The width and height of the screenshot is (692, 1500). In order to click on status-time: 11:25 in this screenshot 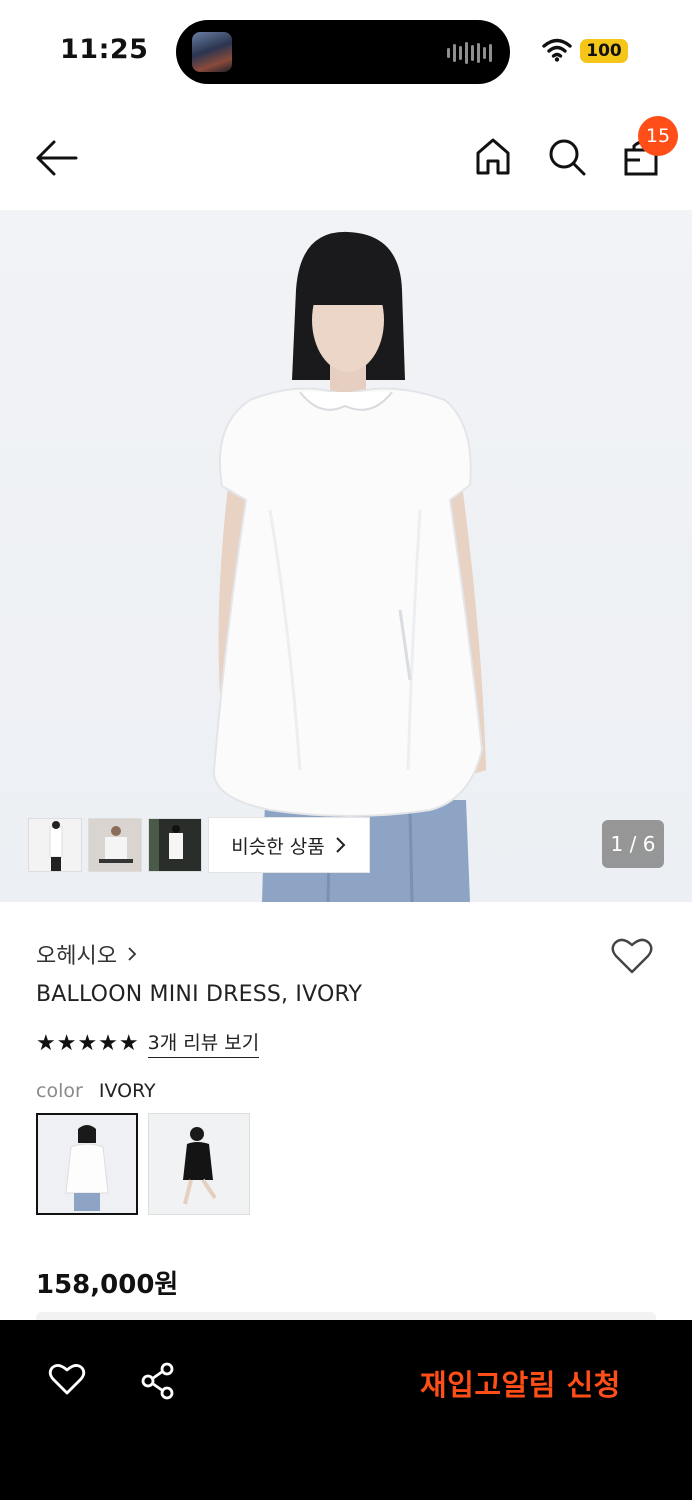, I will do `click(104, 49)`.